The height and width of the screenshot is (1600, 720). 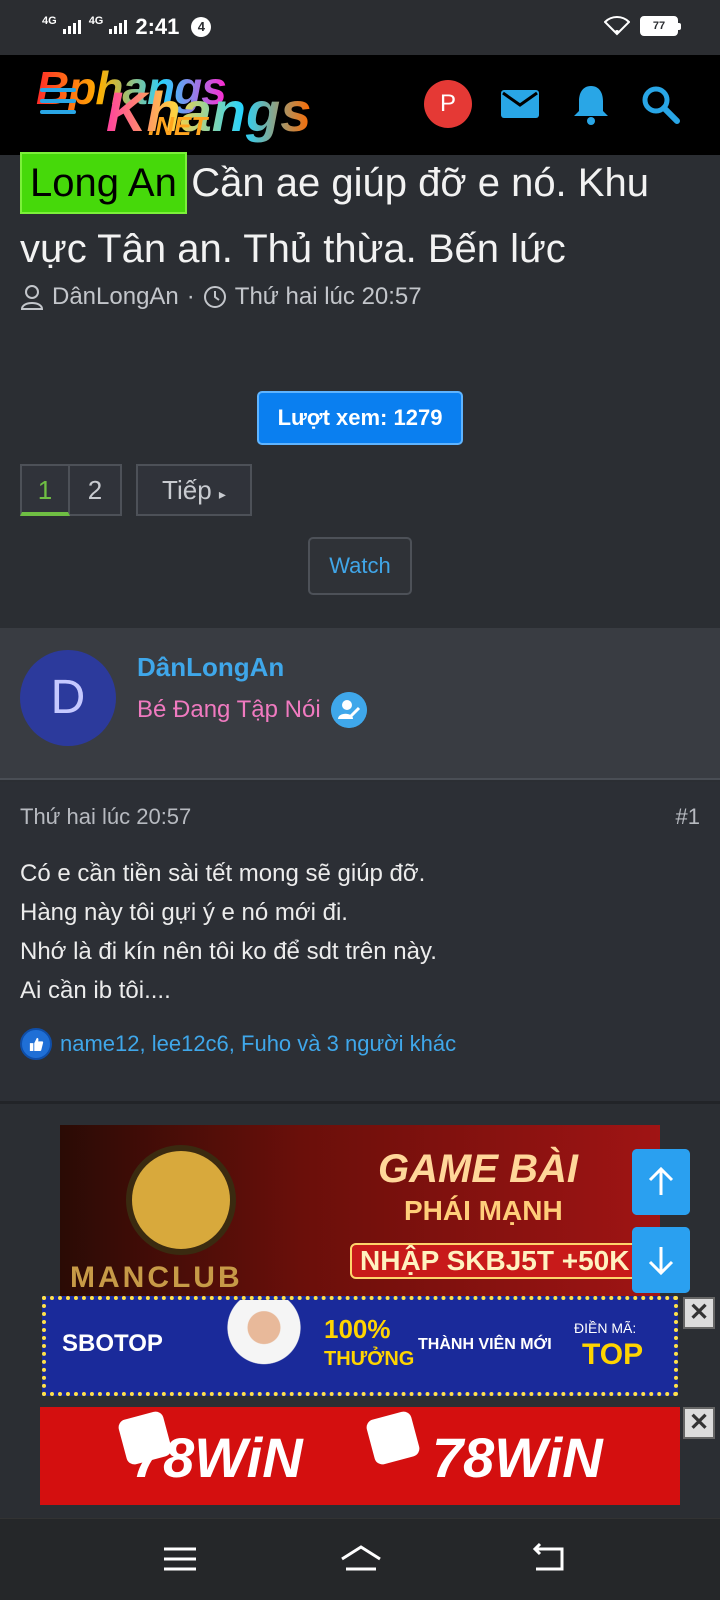 What do you see at coordinates (105, 817) in the screenshot?
I see `post-date: Thứ hai lúc 20:57` at bounding box center [105, 817].